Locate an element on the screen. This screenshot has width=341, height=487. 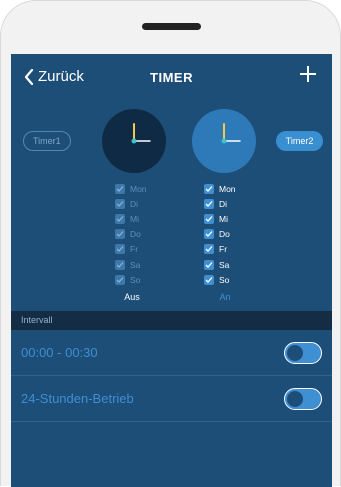
interval-row-label: 00:00 - 00:30 is located at coordinates (59, 352).